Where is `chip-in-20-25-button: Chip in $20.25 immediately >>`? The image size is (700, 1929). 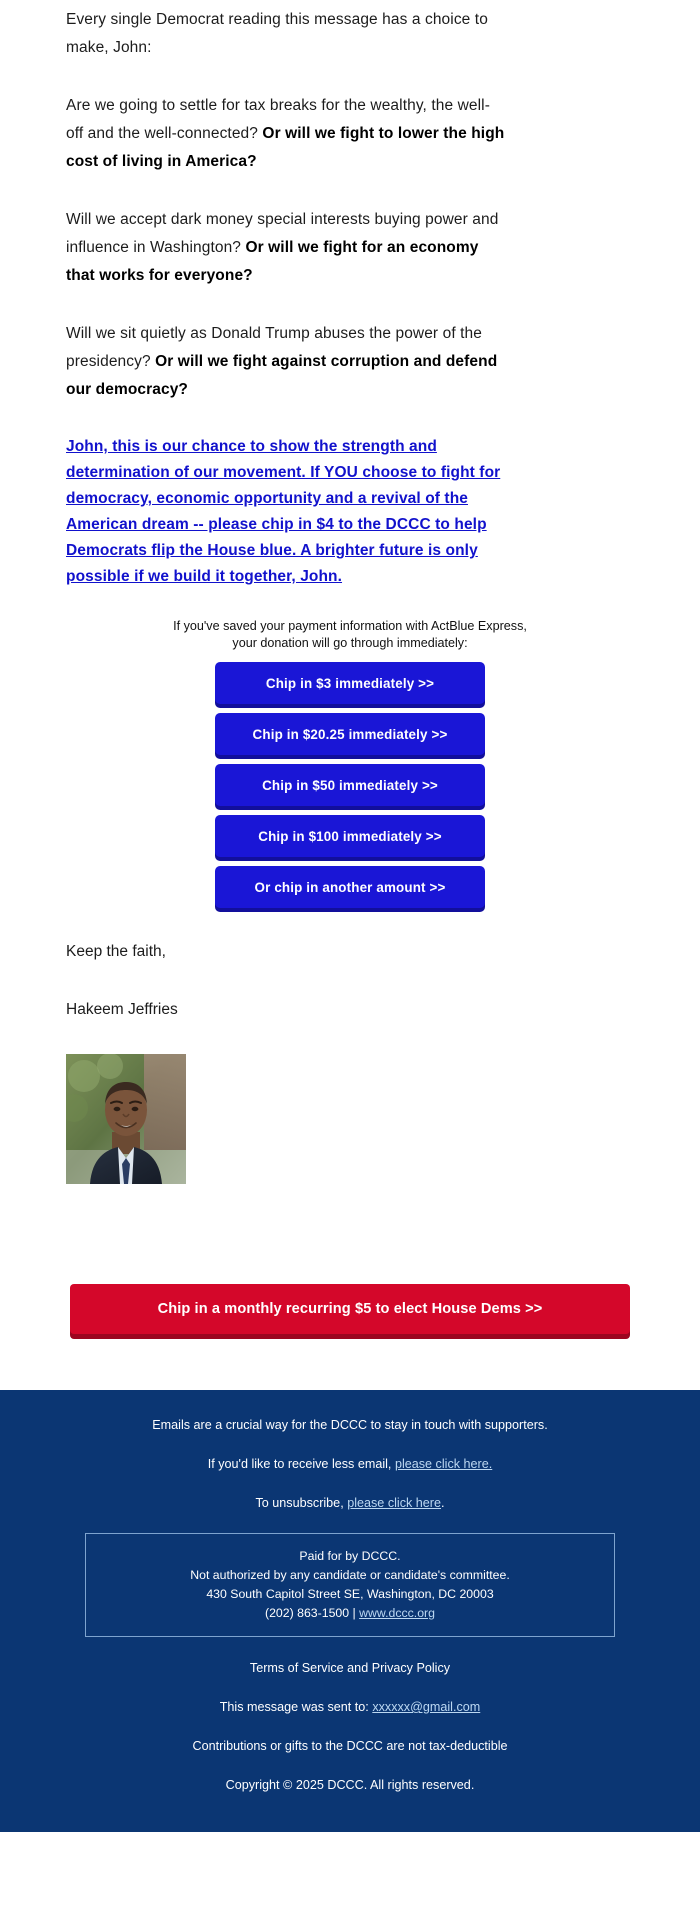 chip-in-20-25-button: Chip in $20.25 immediately >> is located at coordinates (350, 734).